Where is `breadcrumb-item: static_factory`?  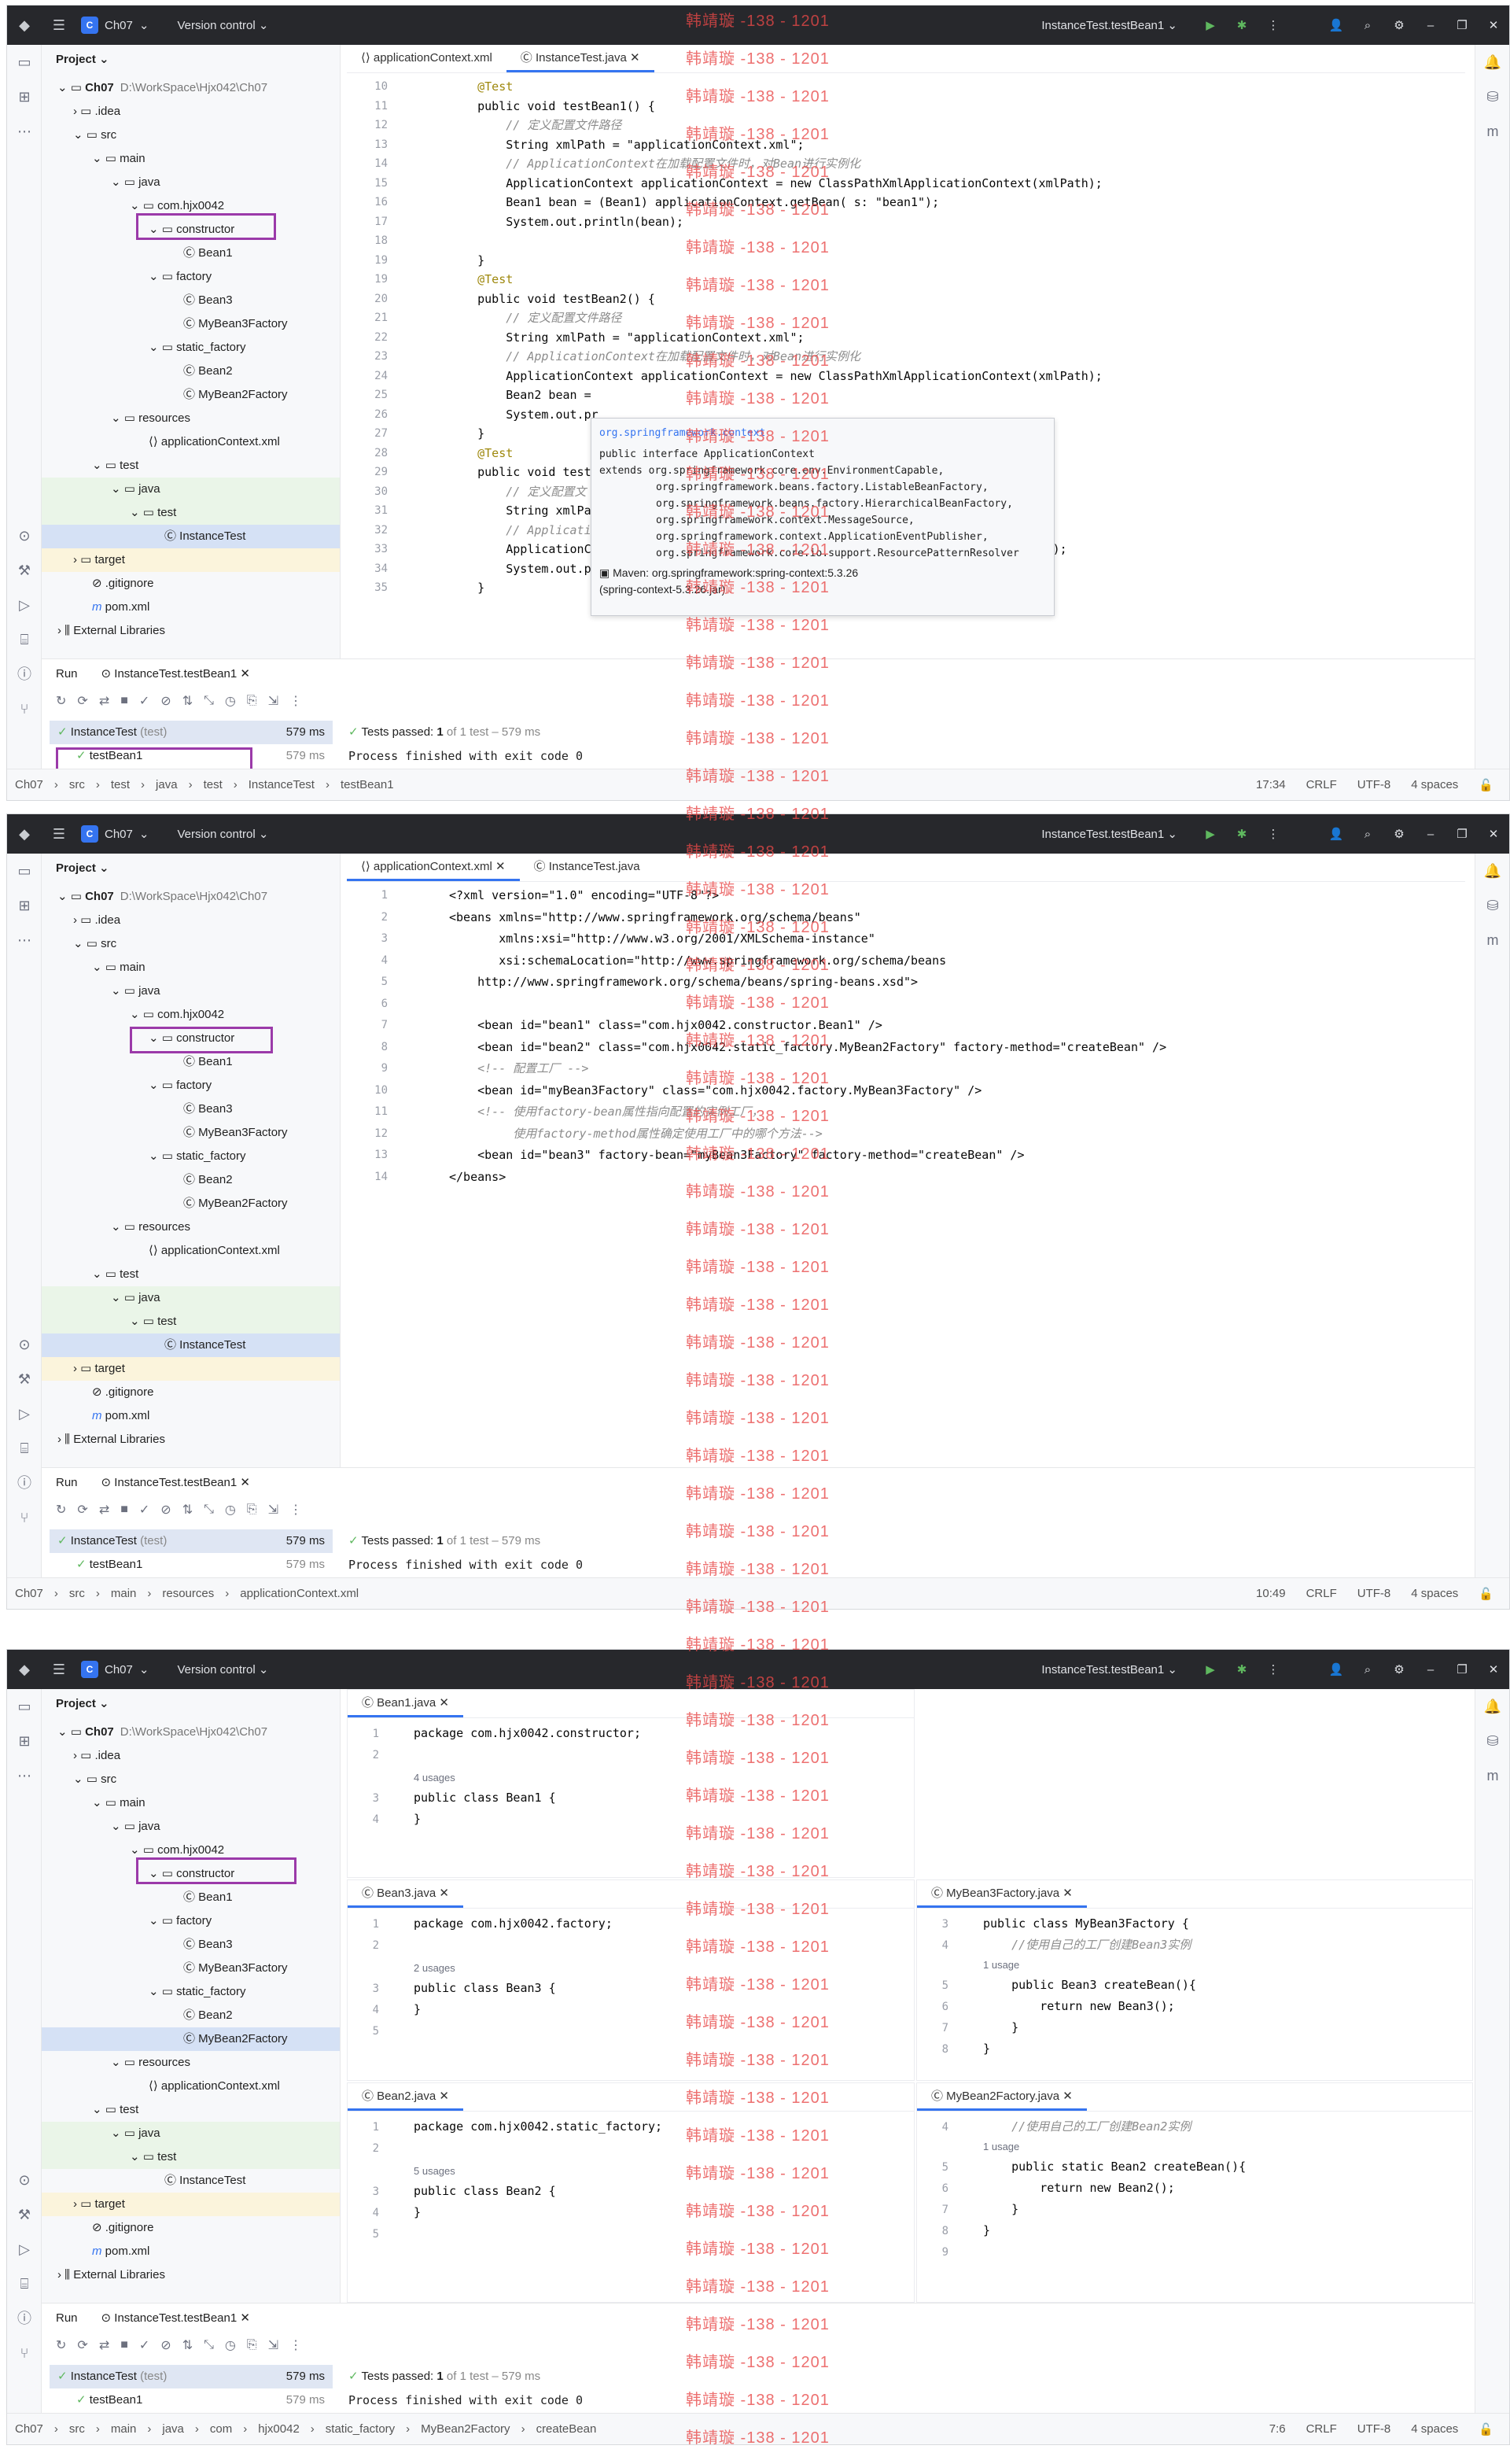 breadcrumb-item: static_factory is located at coordinates (361, 2429).